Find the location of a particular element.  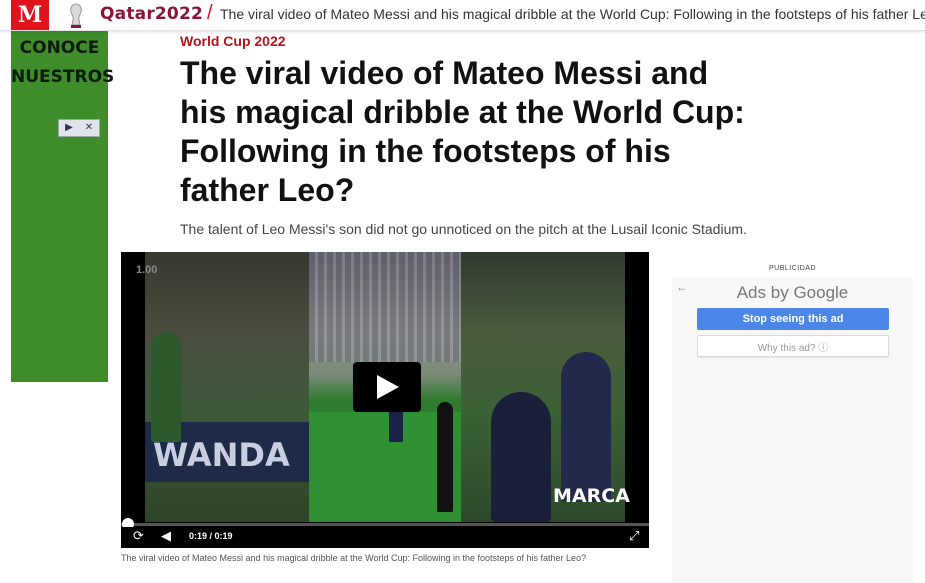

playback-rate: 1.00 is located at coordinates (147, 270).